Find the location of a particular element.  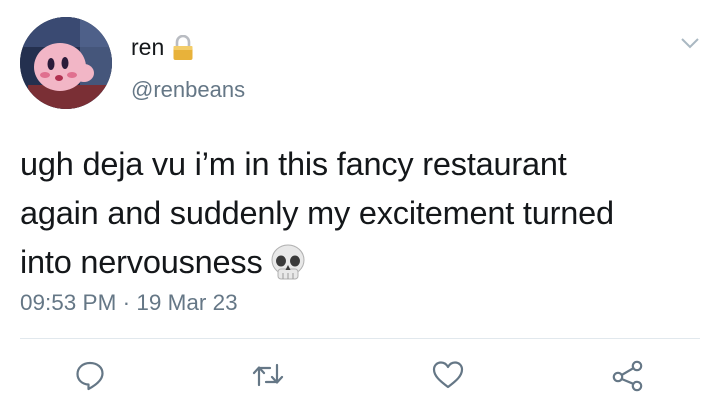

skull-emoji is located at coordinates (288, 263).